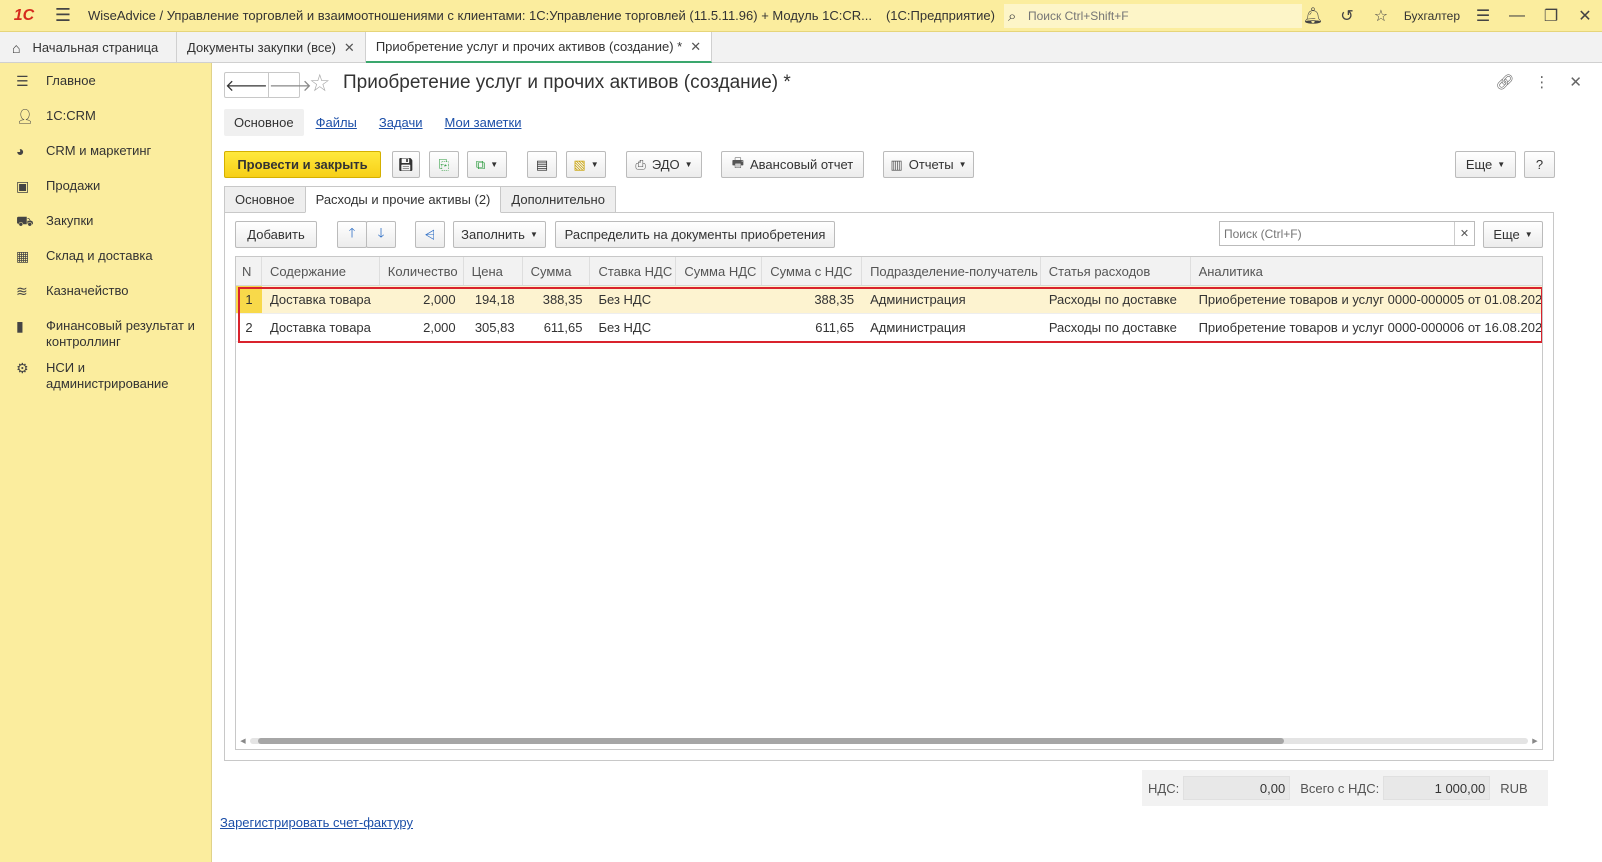 The width and height of the screenshot is (1602, 862). What do you see at coordinates (316, 822) in the screenshot?
I see `register-invoice-link: Зарегистрировать счет-фактуру` at bounding box center [316, 822].